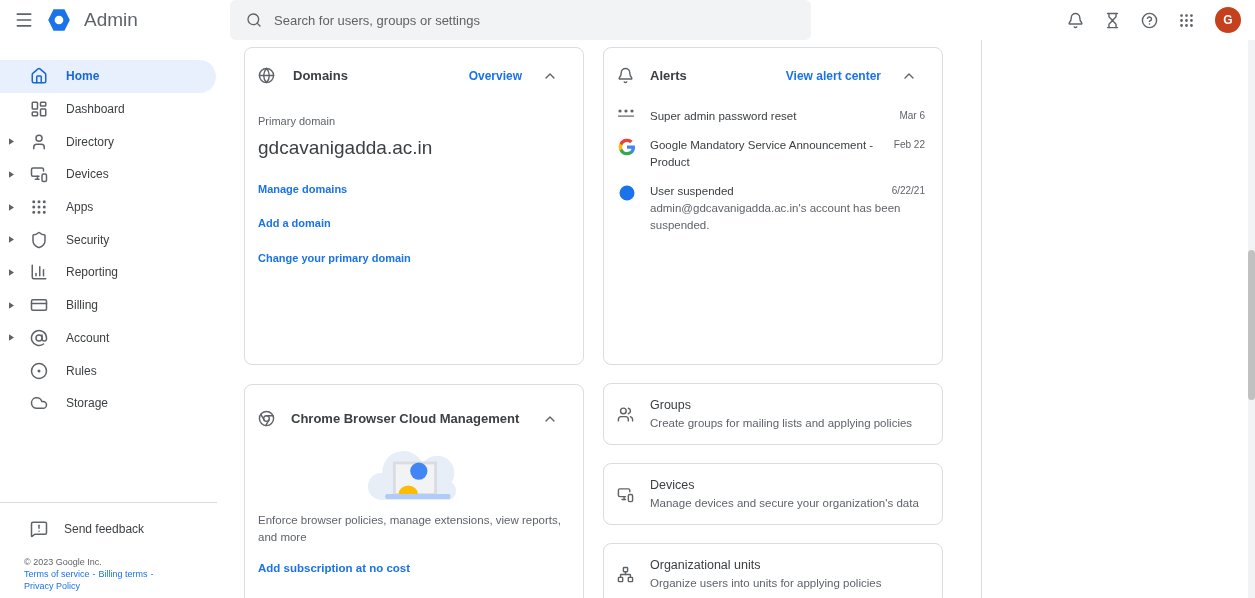 Image resolution: width=1255 pixels, height=598 pixels. What do you see at coordinates (520, 20) in the screenshot?
I see `search-field: Search for users, groups or settings` at bounding box center [520, 20].